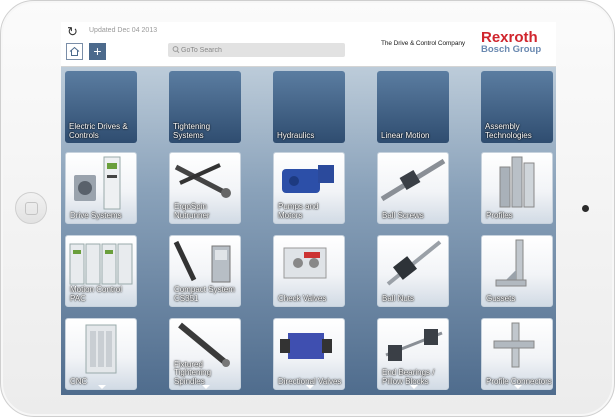 The height and width of the screenshot is (417, 615). I want to click on product-tile: Pumps and Motors, so click(309, 188).